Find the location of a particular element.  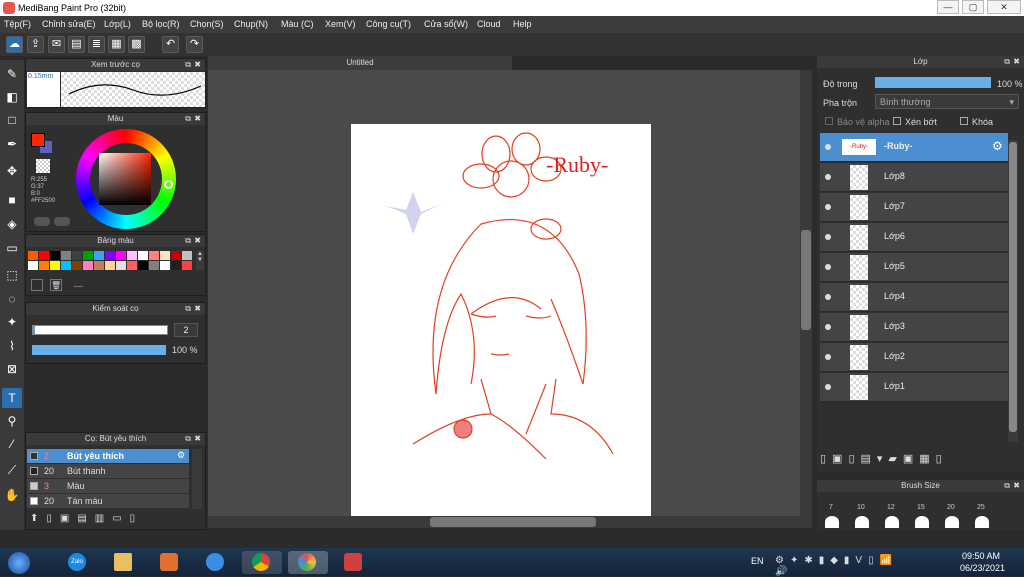

menu-edit: Chỉnh sửa(E) is located at coordinates (69, 24).